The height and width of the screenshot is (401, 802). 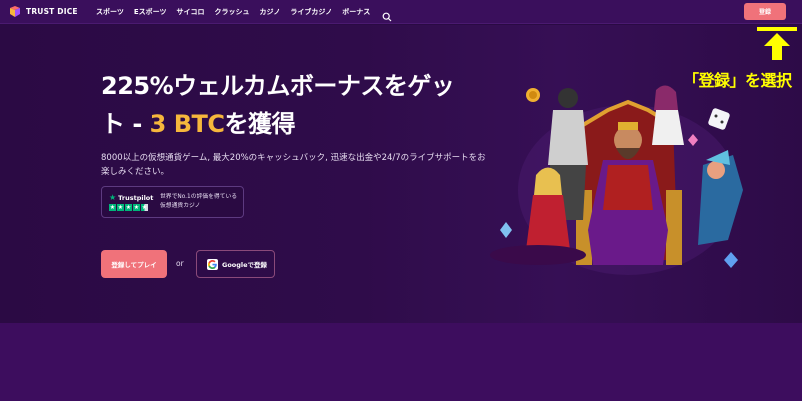 What do you see at coordinates (270, 12) in the screenshot?
I see `nav-casino: カジノ` at bounding box center [270, 12].